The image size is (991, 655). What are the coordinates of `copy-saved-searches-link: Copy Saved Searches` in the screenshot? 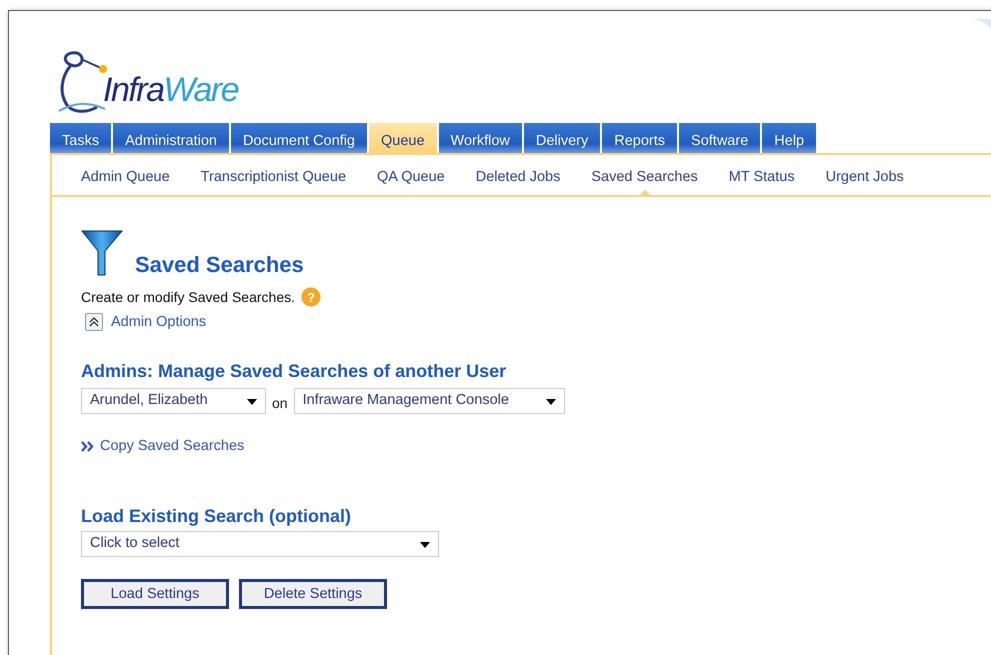 It's located at (172, 446).